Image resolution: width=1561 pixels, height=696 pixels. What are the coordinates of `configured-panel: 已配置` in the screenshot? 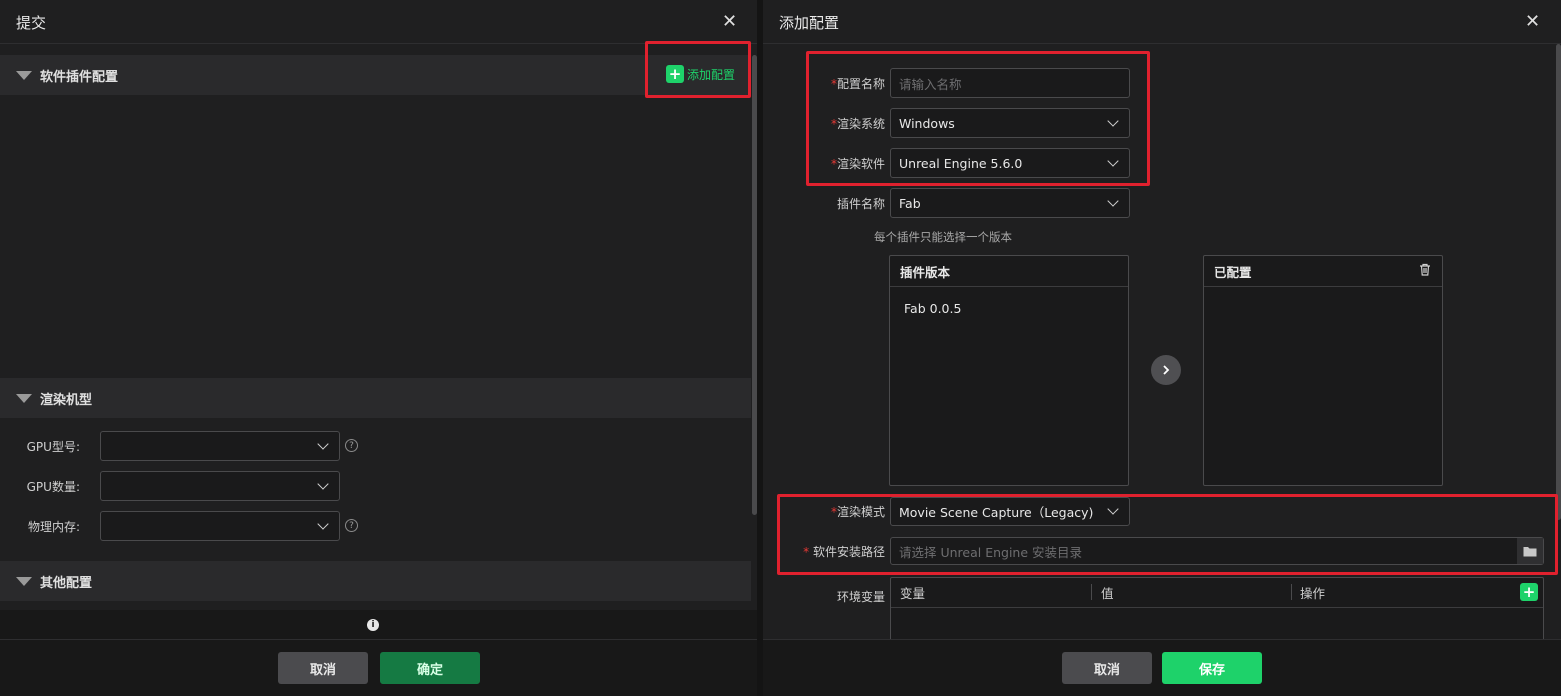 It's located at (1323, 370).